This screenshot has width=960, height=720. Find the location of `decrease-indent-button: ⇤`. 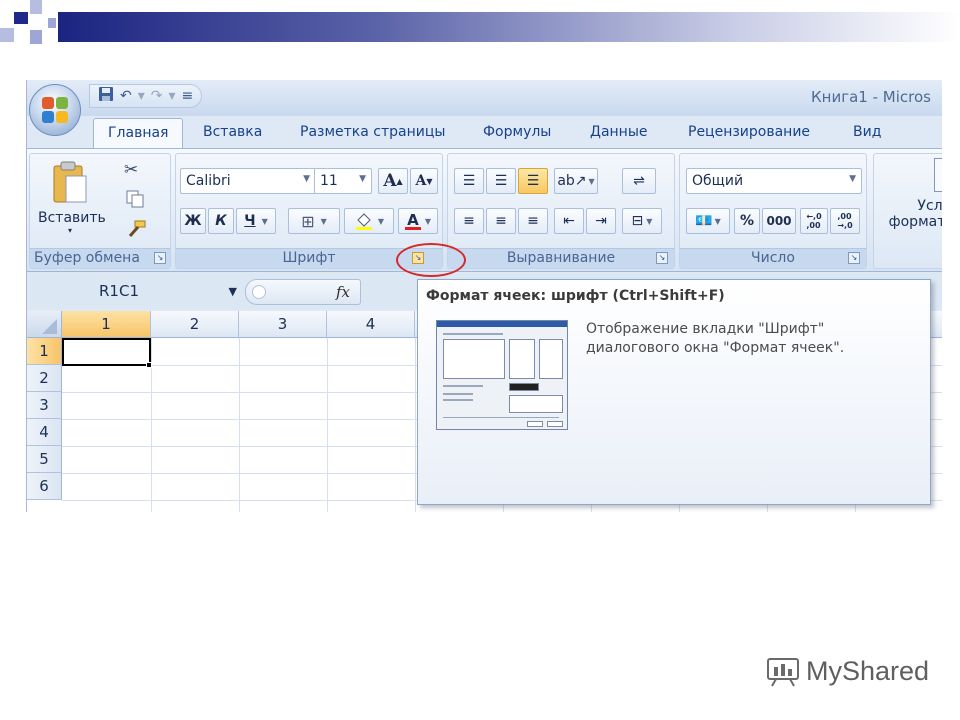

decrease-indent-button: ⇤ is located at coordinates (569, 221).